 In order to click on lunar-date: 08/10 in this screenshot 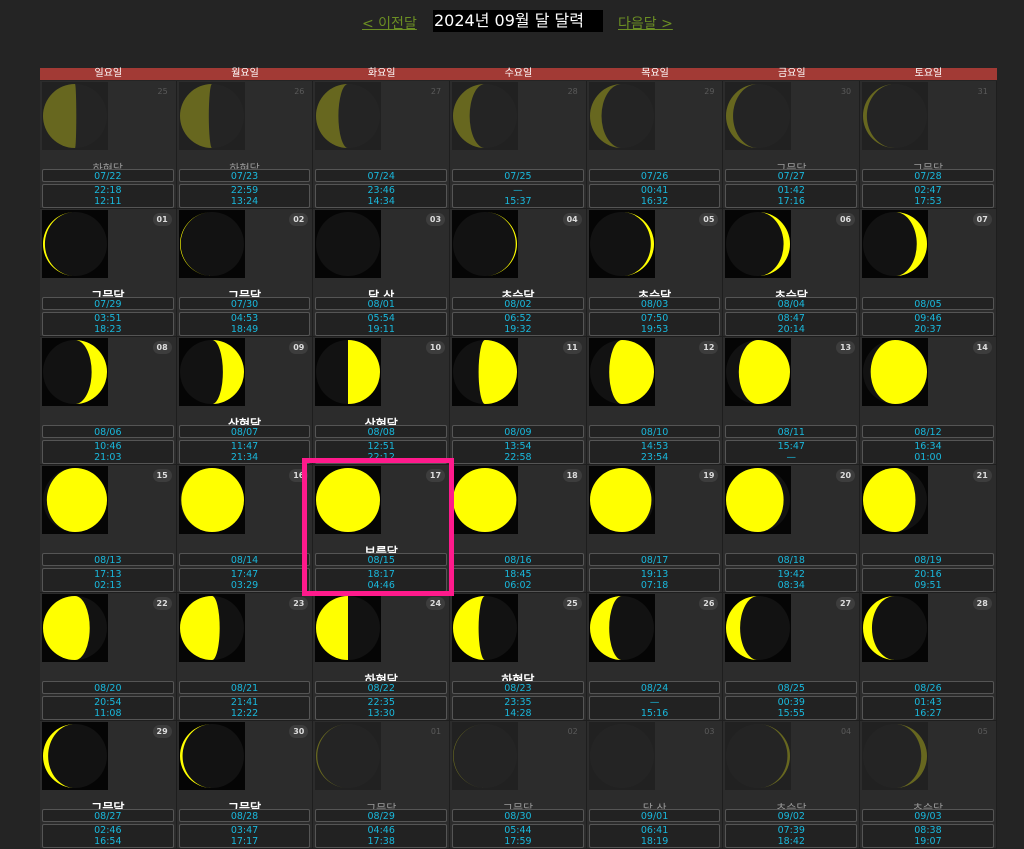, I will do `click(654, 431)`.